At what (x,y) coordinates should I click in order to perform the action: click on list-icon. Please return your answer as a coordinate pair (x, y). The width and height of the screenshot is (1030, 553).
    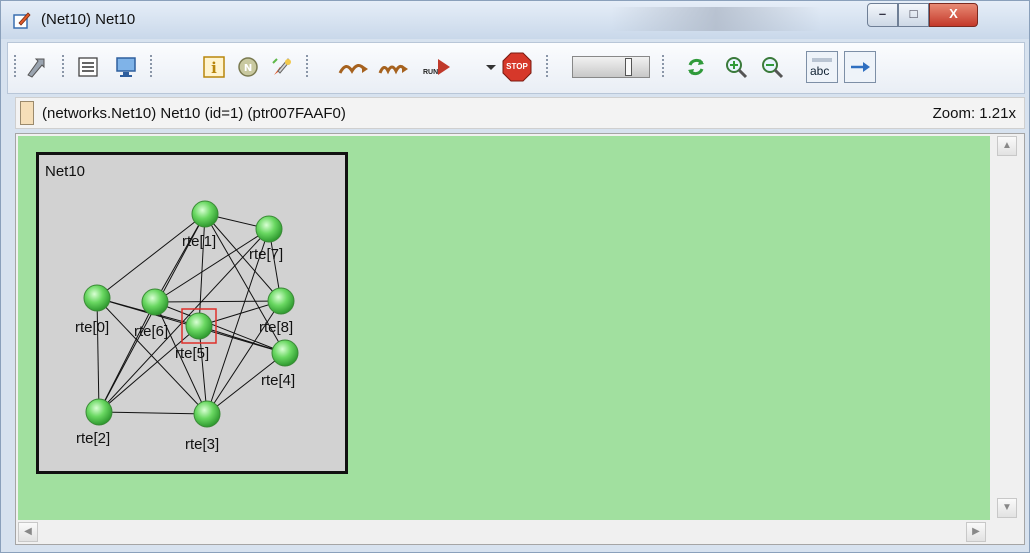
    Looking at the image, I should click on (88, 67).